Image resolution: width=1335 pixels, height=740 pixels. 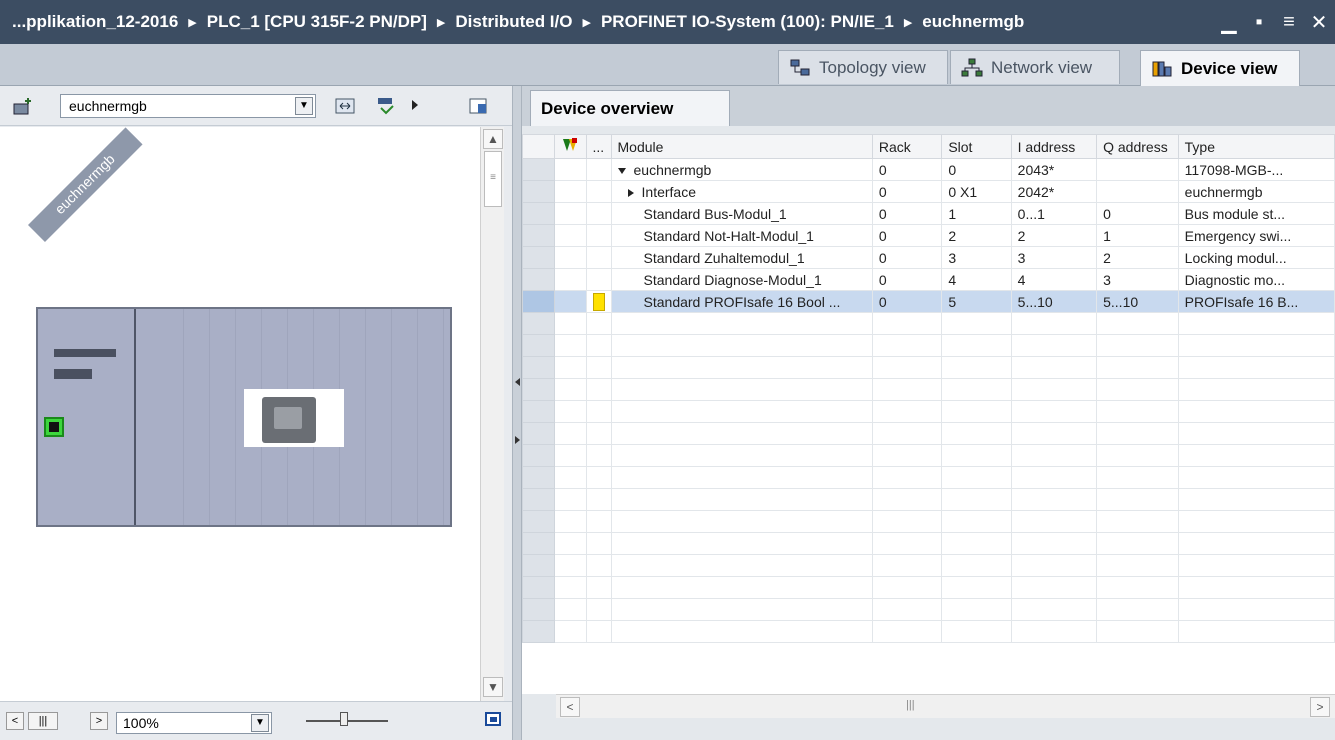 What do you see at coordinates (1137, 146) in the screenshot?
I see `column-header-q-address: Q address` at bounding box center [1137, 146].